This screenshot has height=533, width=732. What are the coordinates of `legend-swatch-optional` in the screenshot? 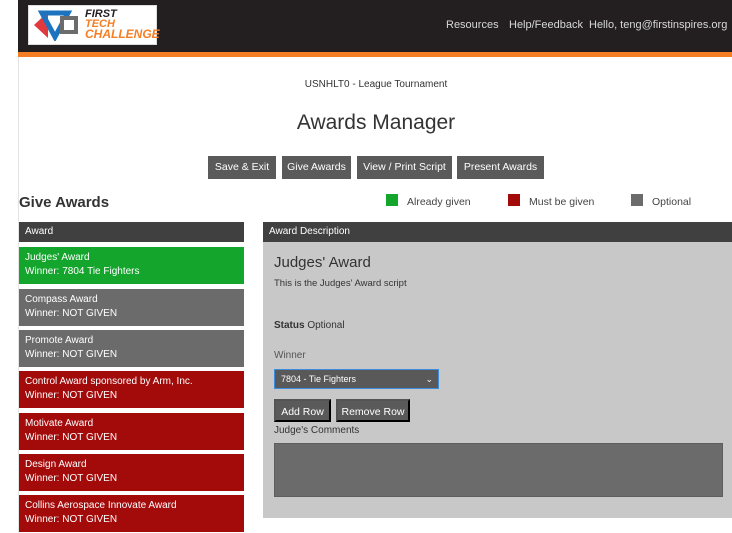 It's located at (637, 200).